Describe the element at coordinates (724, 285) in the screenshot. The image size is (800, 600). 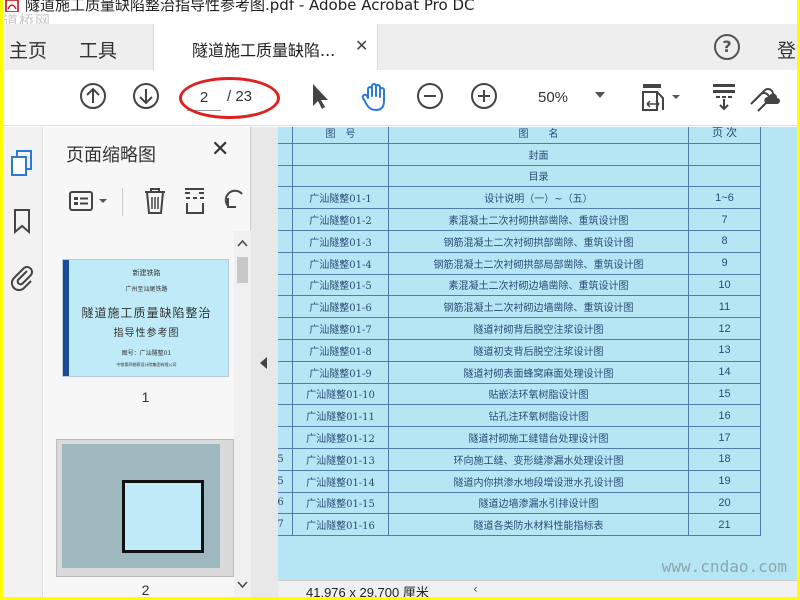
I see `row-page: 10` at that location.